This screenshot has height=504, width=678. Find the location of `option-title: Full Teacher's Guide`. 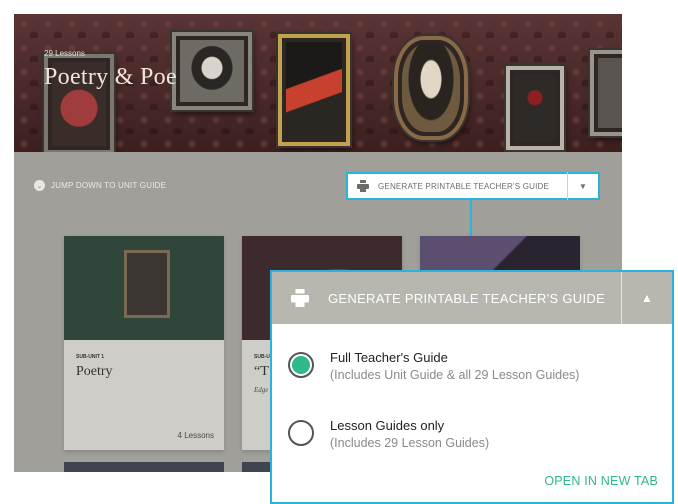

option-title: Full Teacher's Guide is located at coordinates (389, 357).